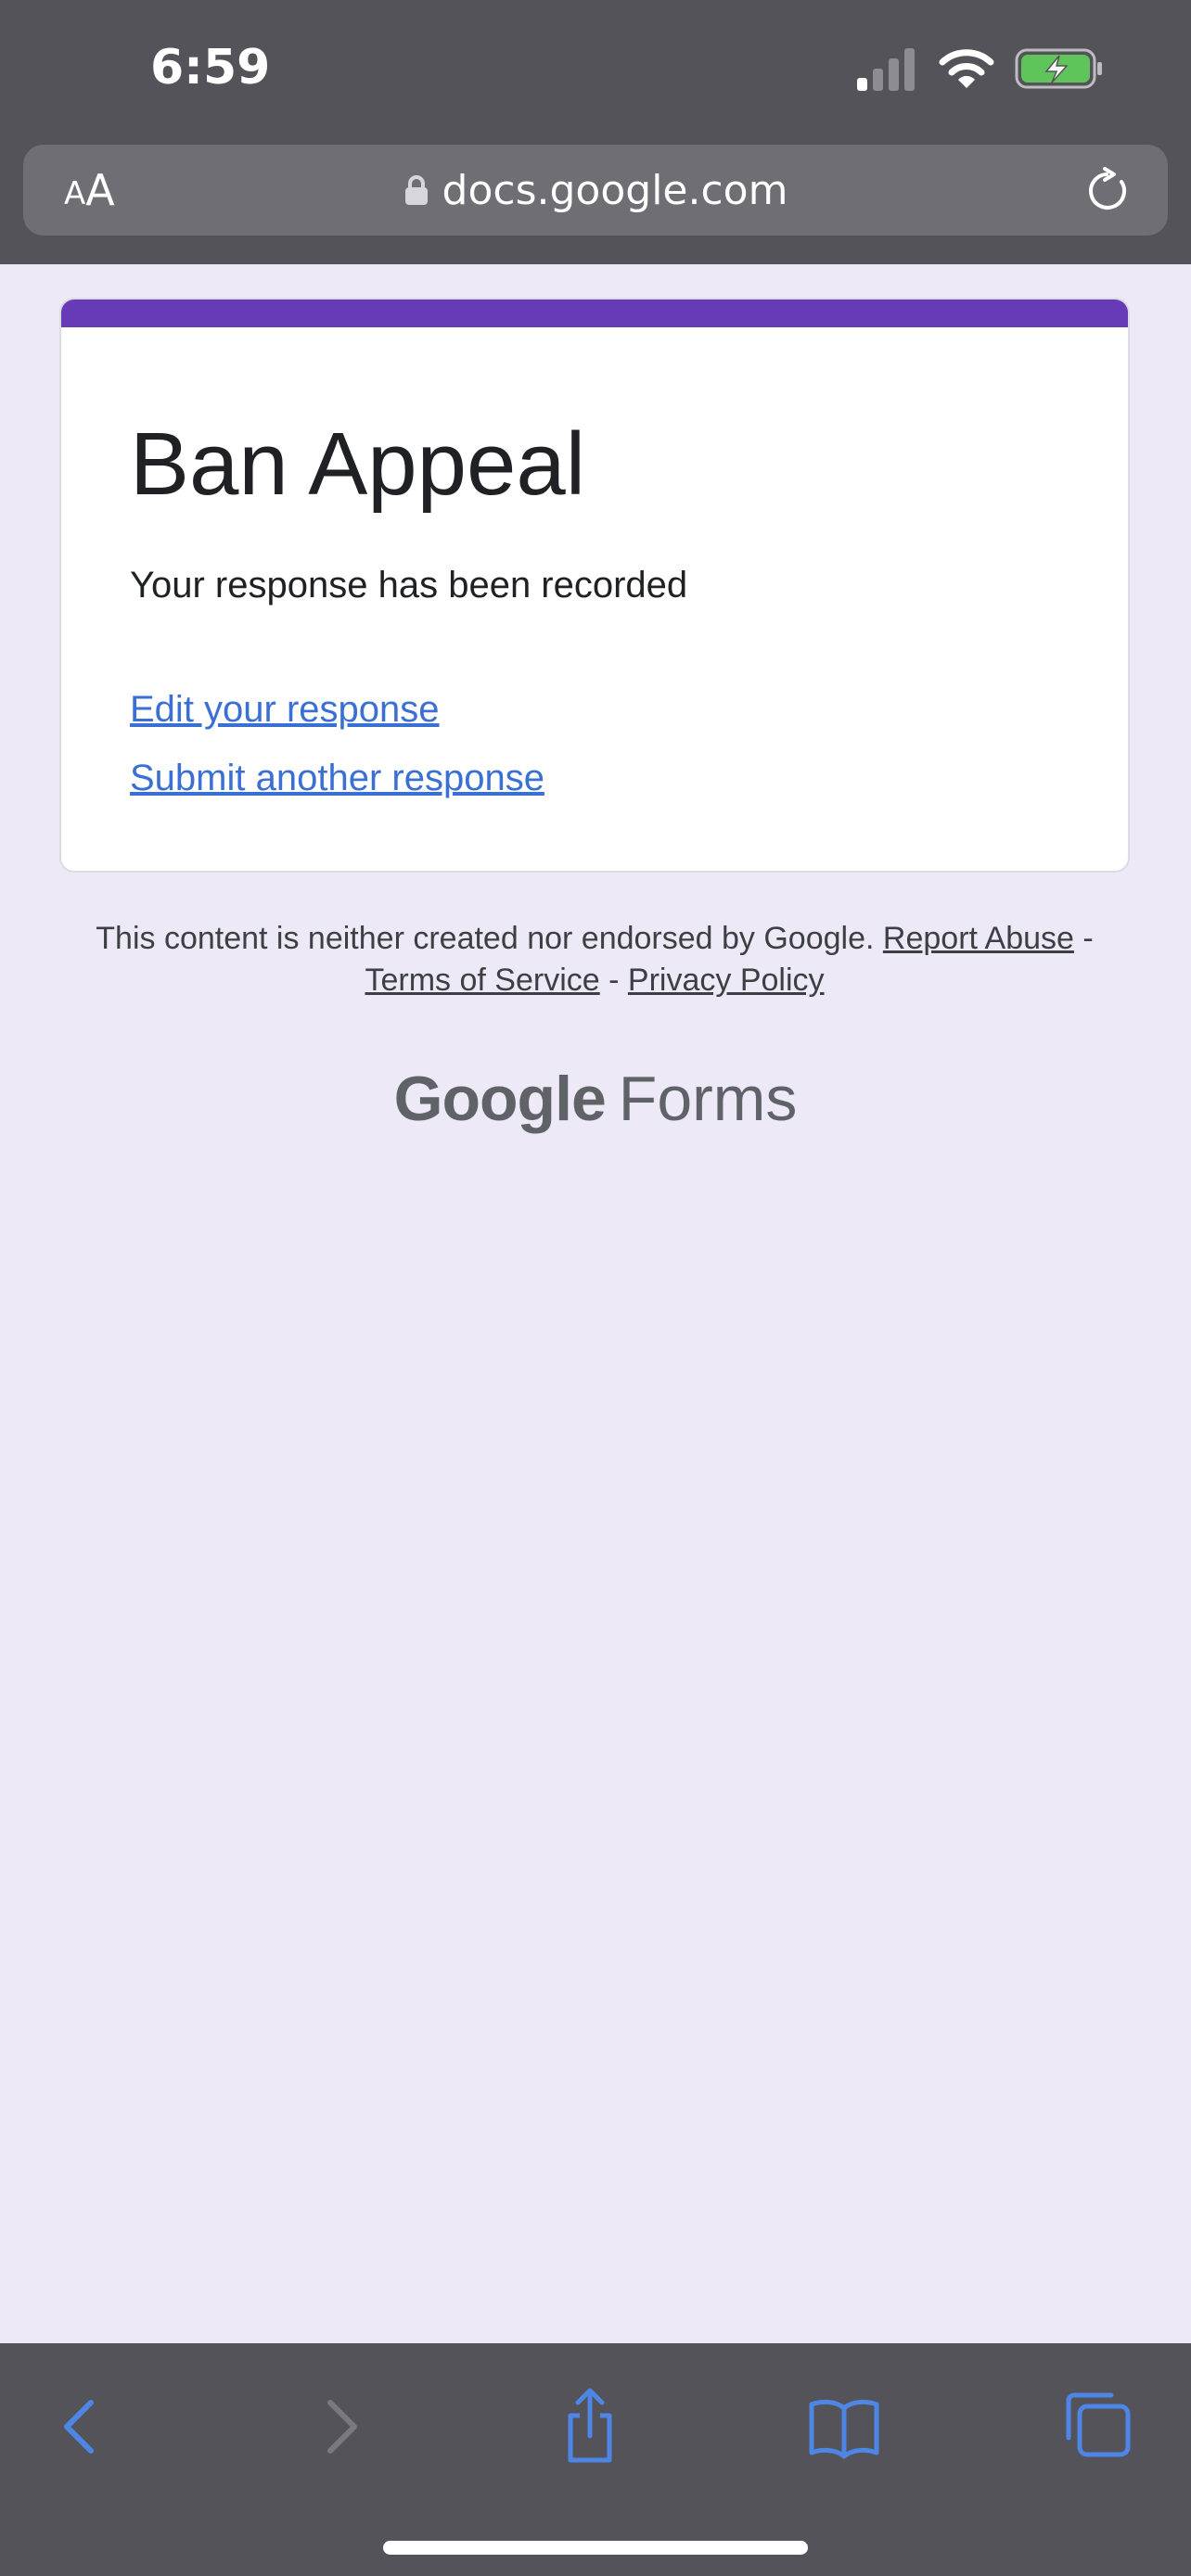  Describe the element at coordinates (337, 778) in the screenshot. I see `submit-another-response-link: Submit another response` at that location.